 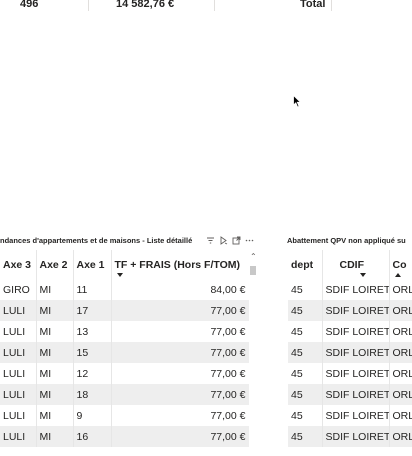 I want to click on table-cell: 12, so click(x=92, y=373).